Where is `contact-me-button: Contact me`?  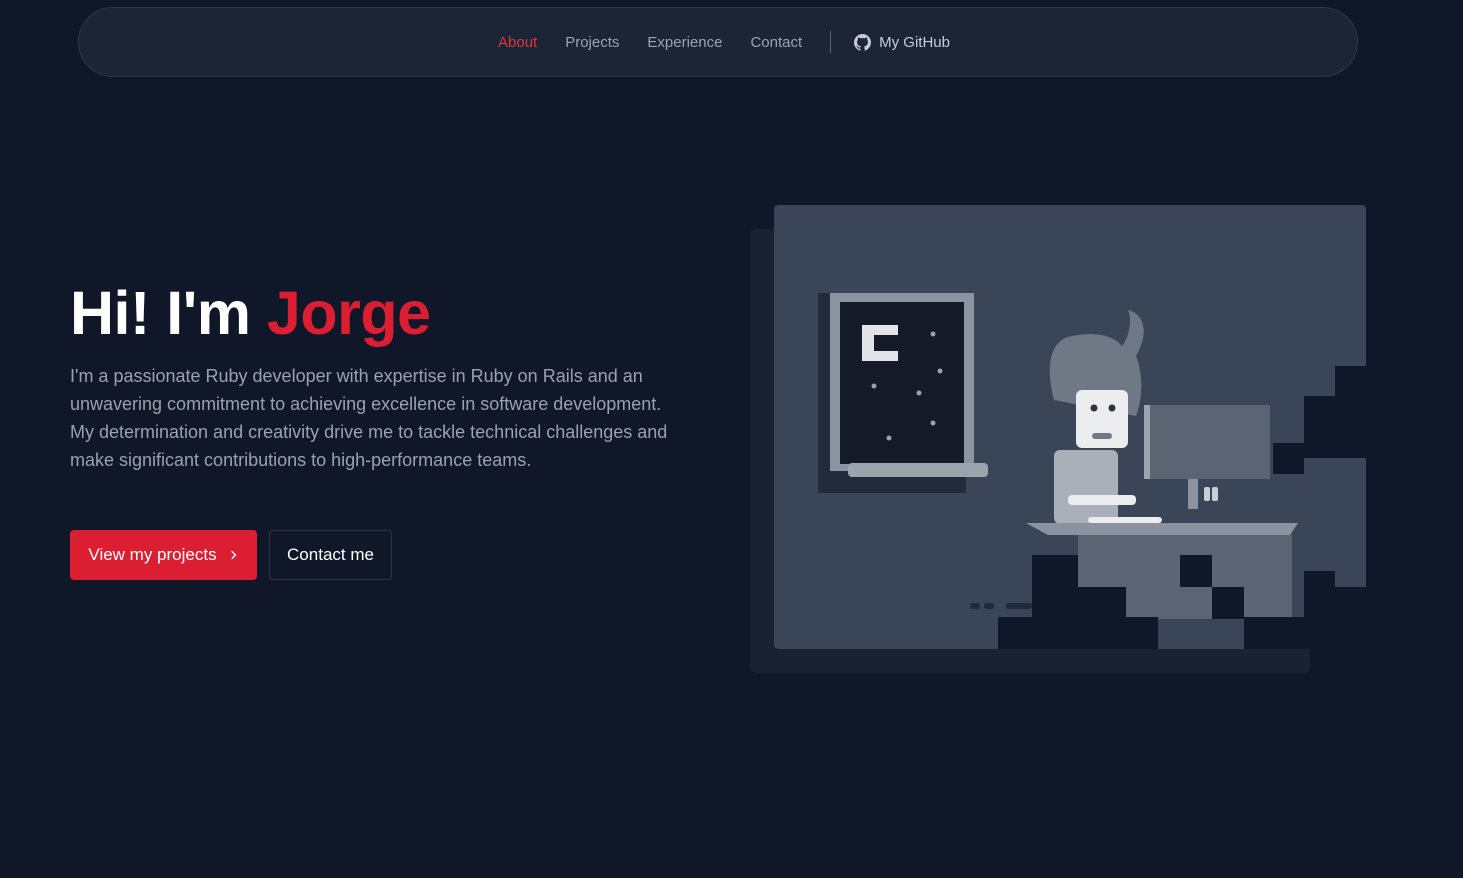 contact-me-button: Contact me is located at coordinates (330, 555).